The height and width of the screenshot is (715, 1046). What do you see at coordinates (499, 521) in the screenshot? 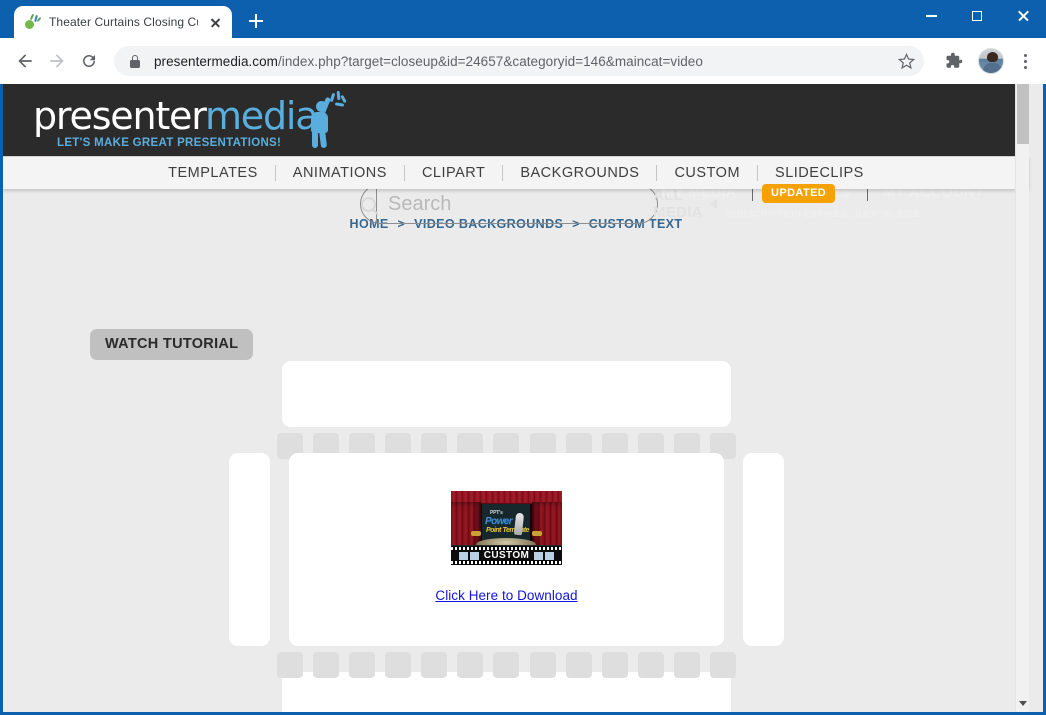
I see `thumbnail-text-line2: Power` at bounding box center [499, 521].